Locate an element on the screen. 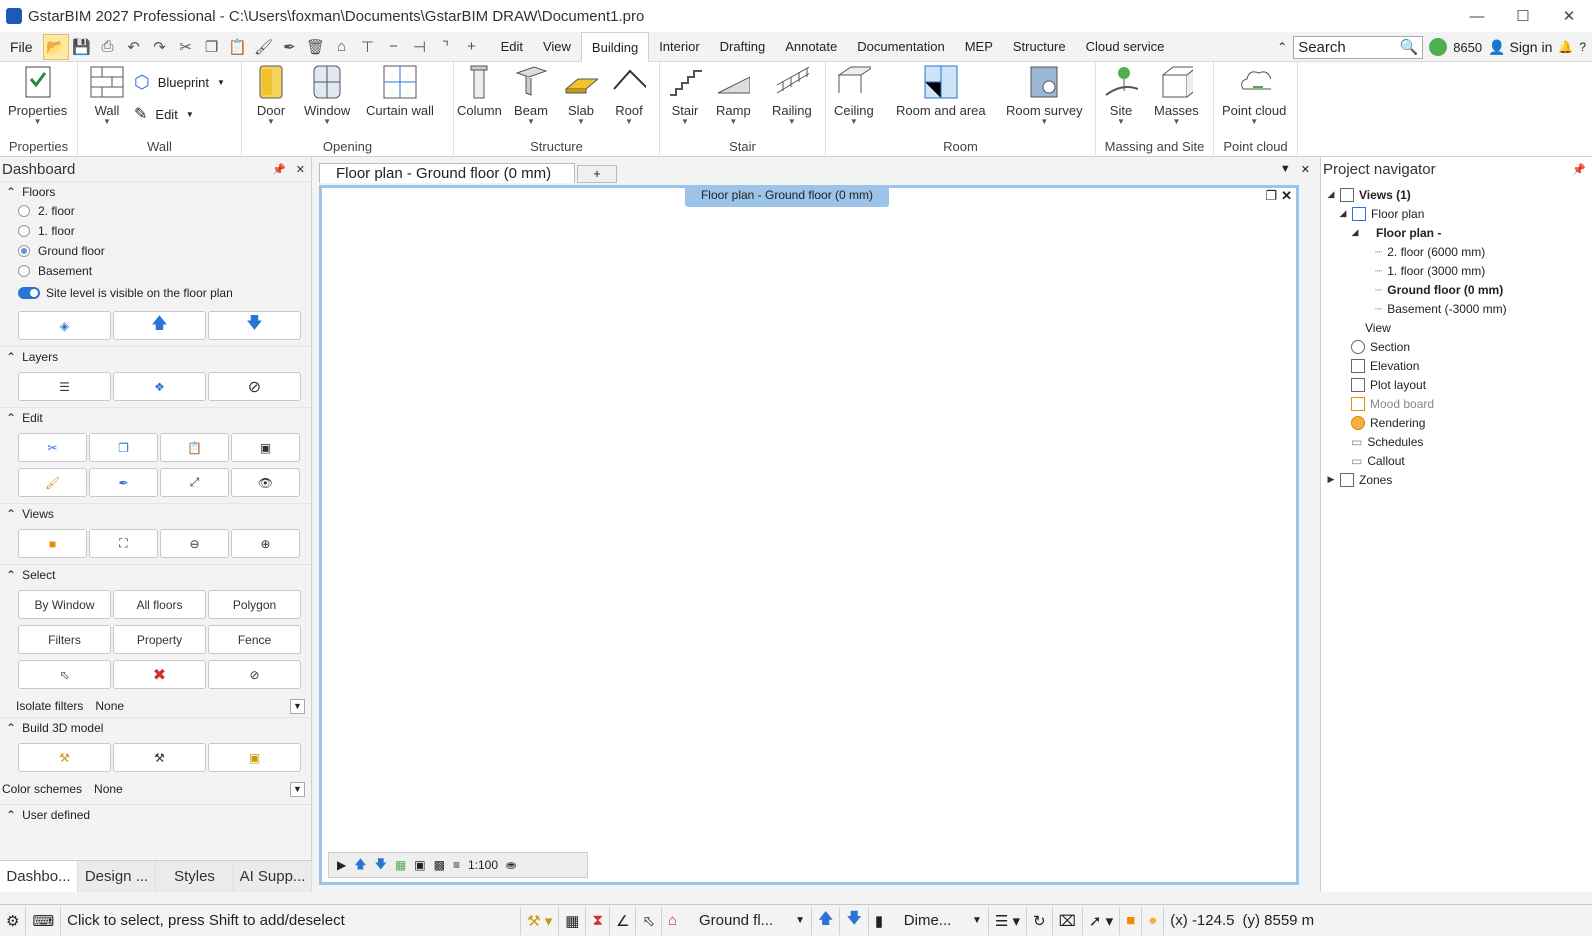  build-export-button: ▣ is located at coordinates (254, 757).